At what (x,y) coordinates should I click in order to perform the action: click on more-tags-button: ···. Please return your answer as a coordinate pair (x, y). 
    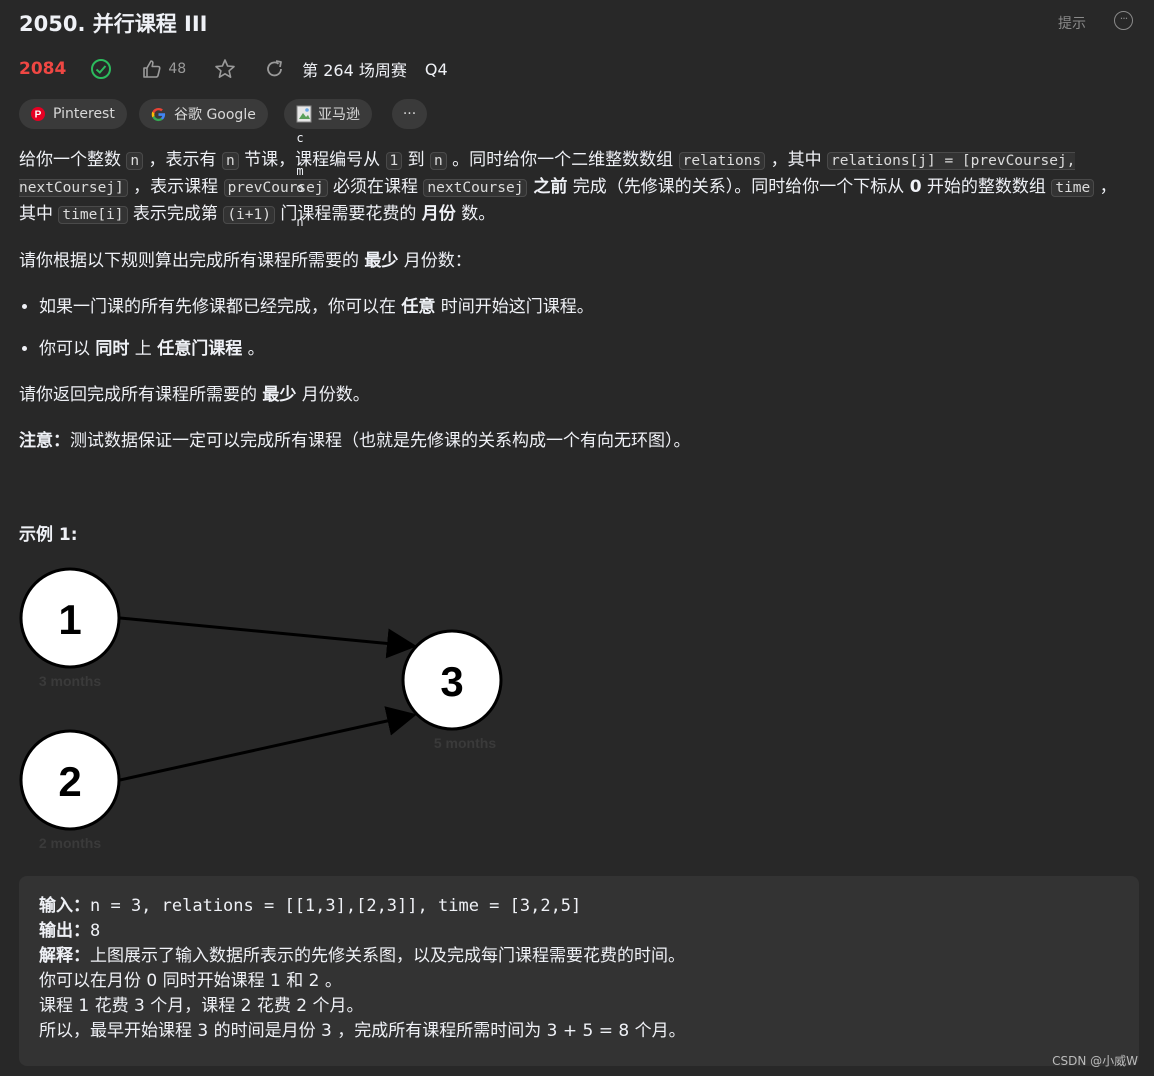
    Looking at the image, I should click on (409, 114).